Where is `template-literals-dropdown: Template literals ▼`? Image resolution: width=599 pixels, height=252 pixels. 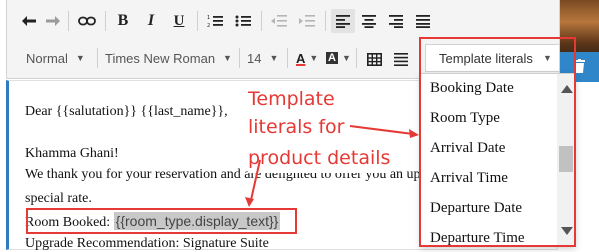 template-literals-dropdown: Template literals ▼ is located at coordinates (492, 58).